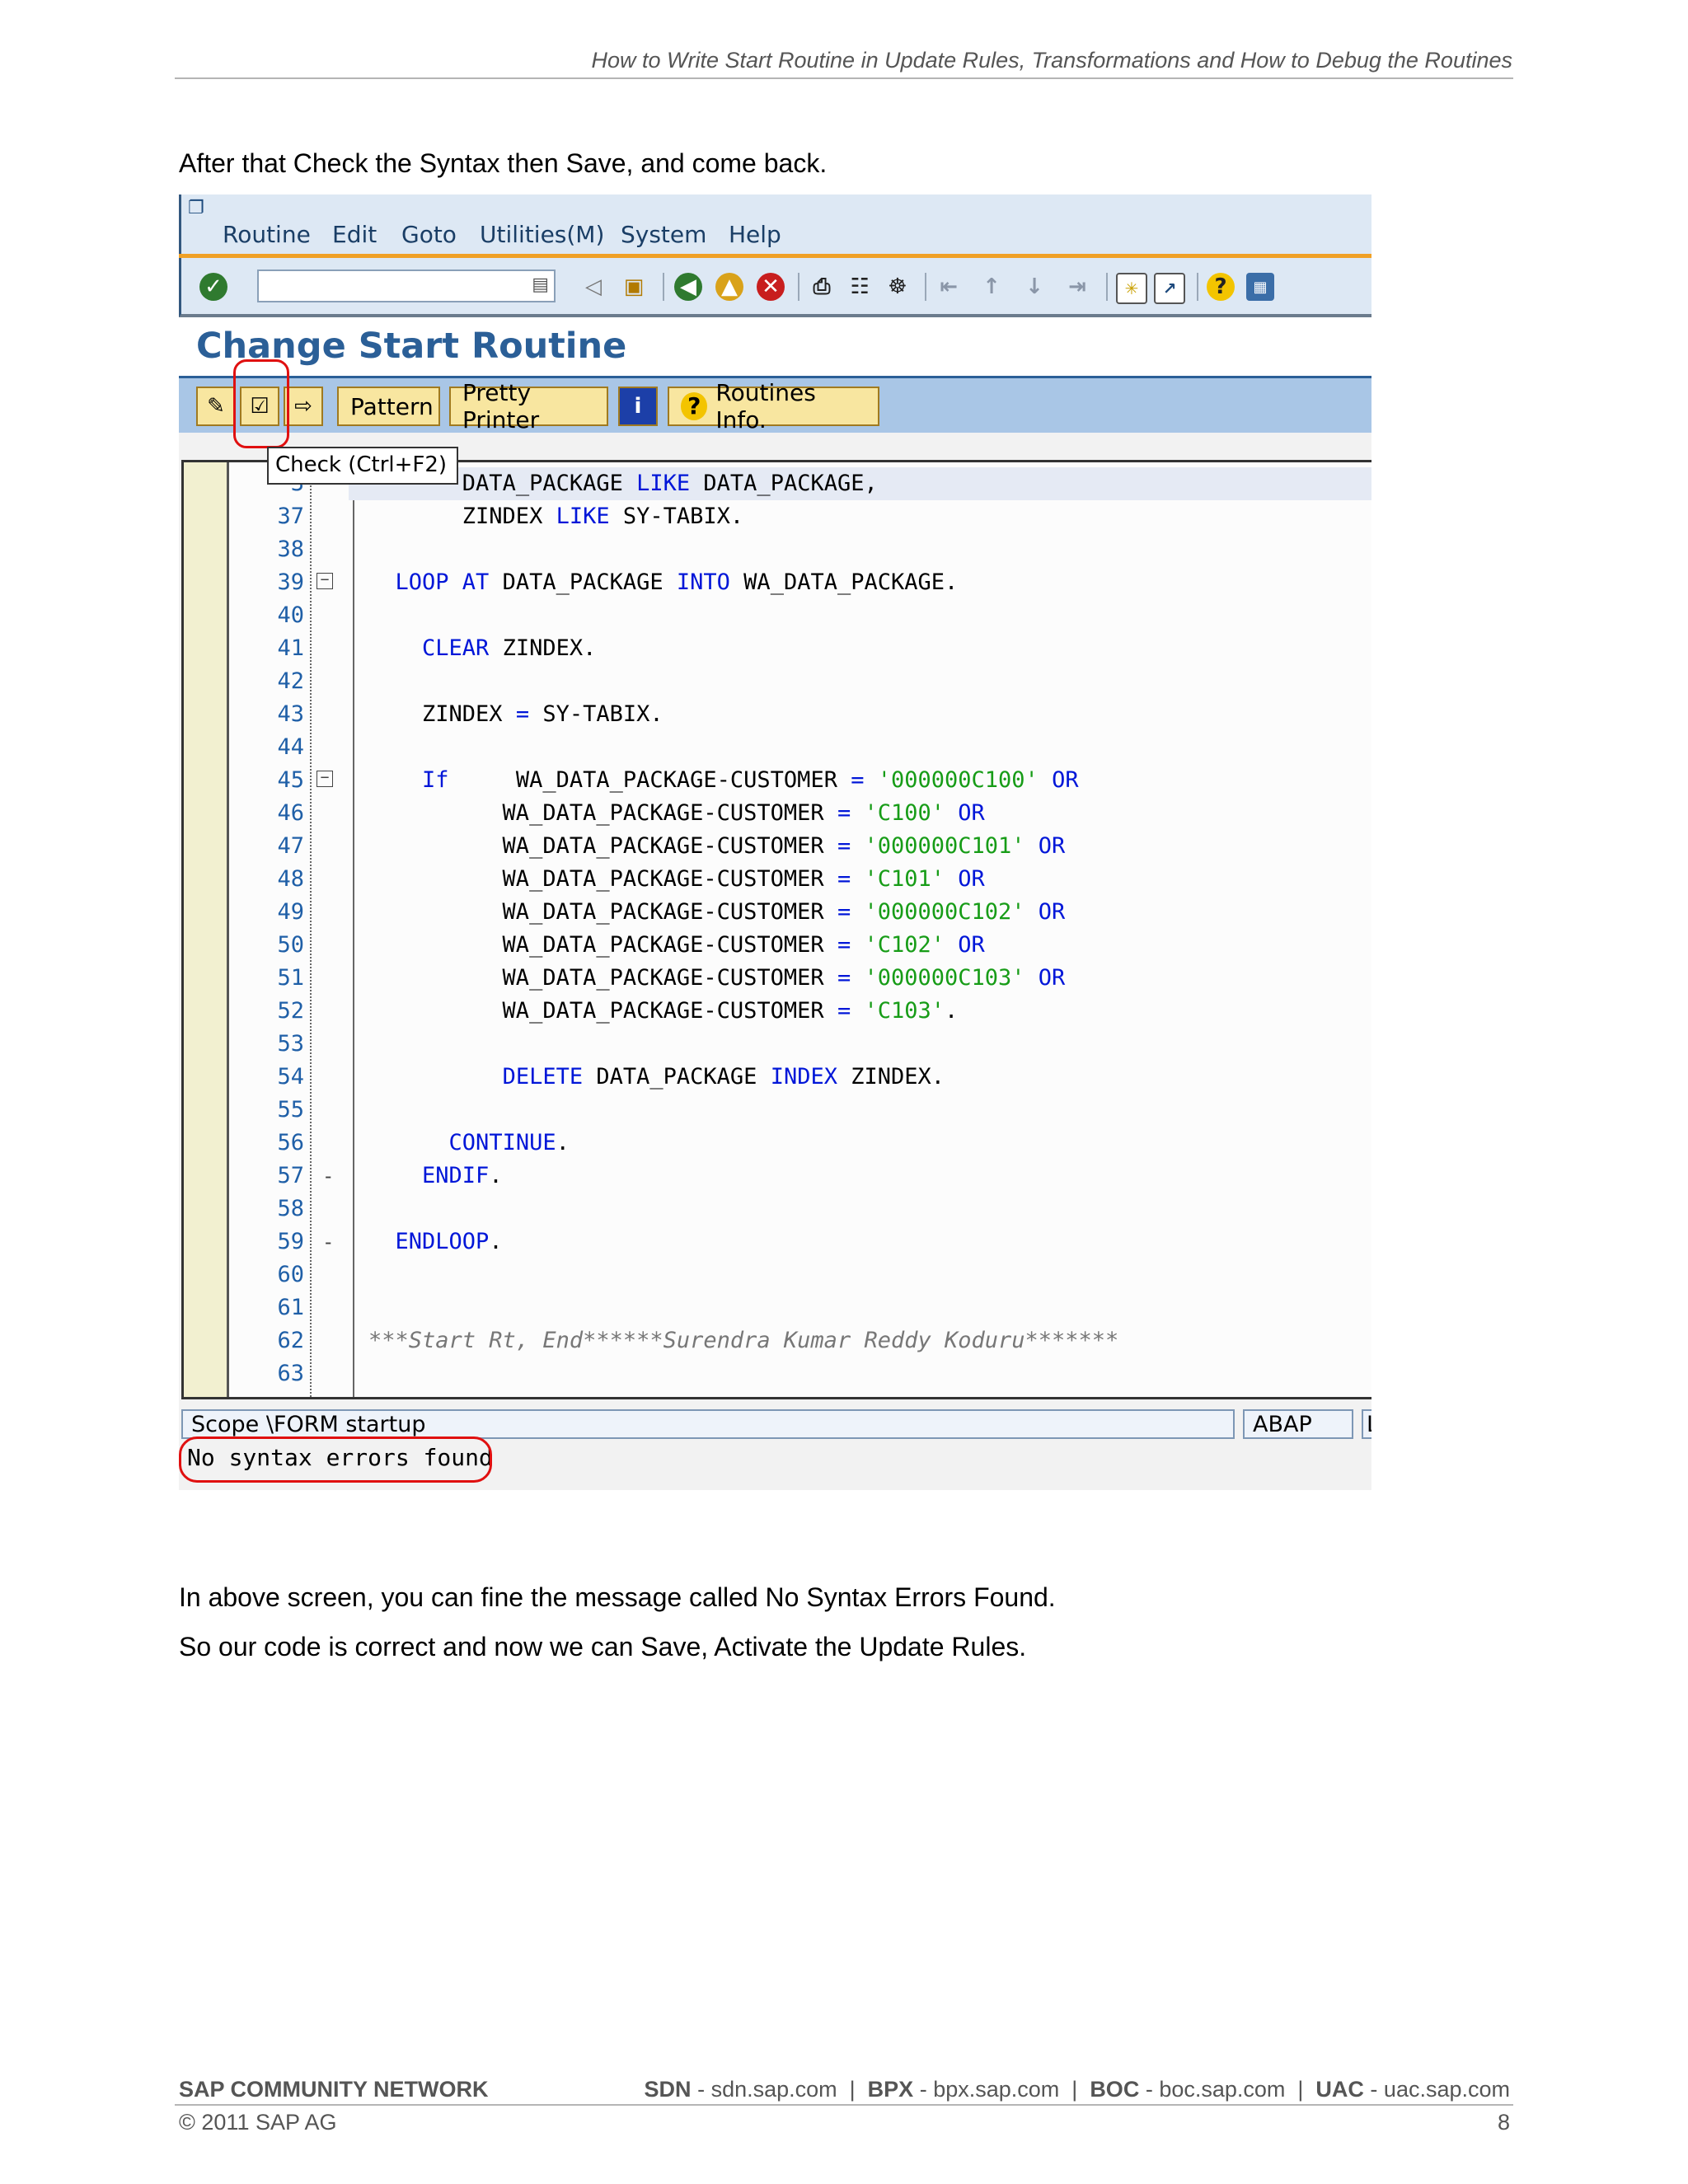 This screenshot has width=1688, height=2184. What do you see at coordinates (822, 287) in the screenshot?
I see `print-icon: ⎙` at bounding box center [822, 287].